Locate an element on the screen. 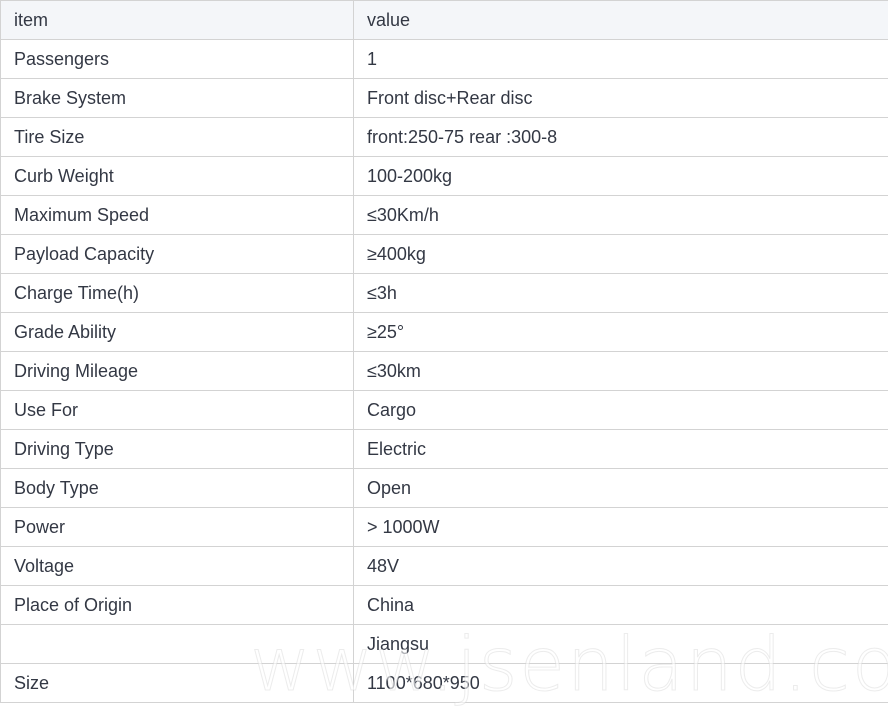  table-row: Size 1100*680*950 is located at coordinates (444, 683).